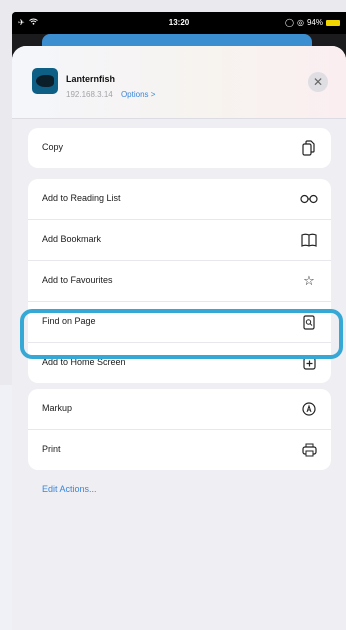 This screenshot has height=630, width=346. Describe the element at coordinates (179, 363) in the screenshot. I see `action-add-to-home-screen: Add to Home Screen` at that location.